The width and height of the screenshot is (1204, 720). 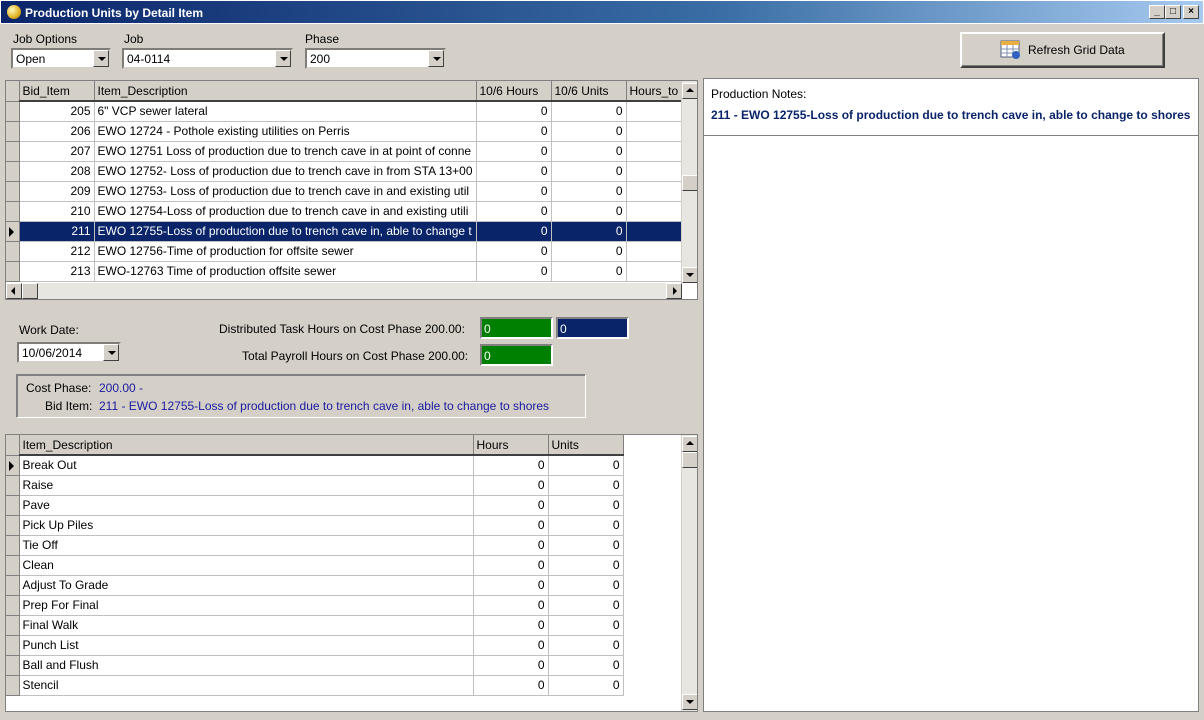 I want to click on column-header-hours-to: Hours_to, so click(x=655, y=91).